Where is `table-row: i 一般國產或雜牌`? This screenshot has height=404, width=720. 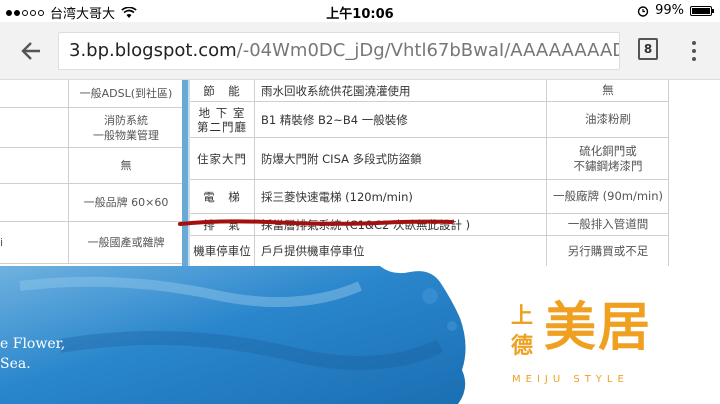
table-row: i 一般國產或雜牌 is located at coordinates (91, 243).